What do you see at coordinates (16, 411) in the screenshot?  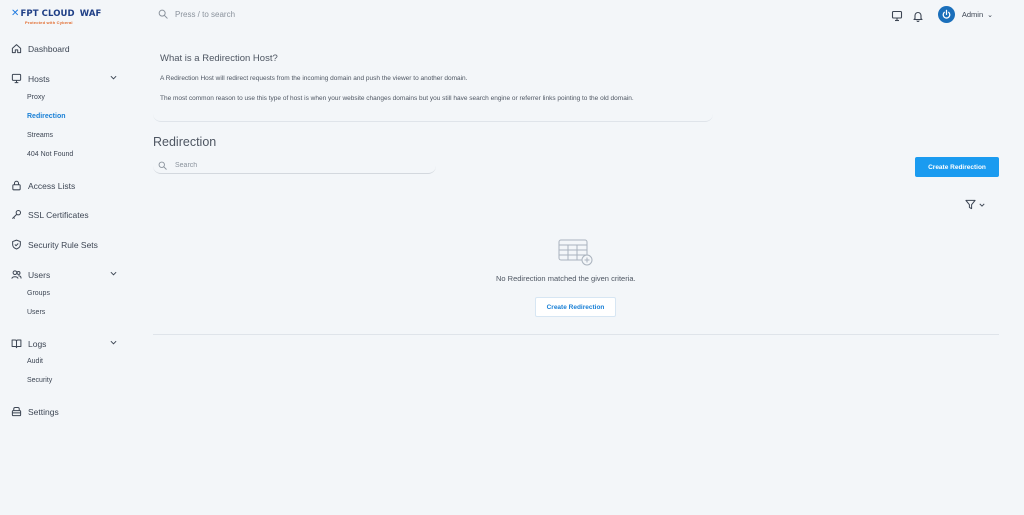 I see `settings-icon` at bounding box center [16, 411].